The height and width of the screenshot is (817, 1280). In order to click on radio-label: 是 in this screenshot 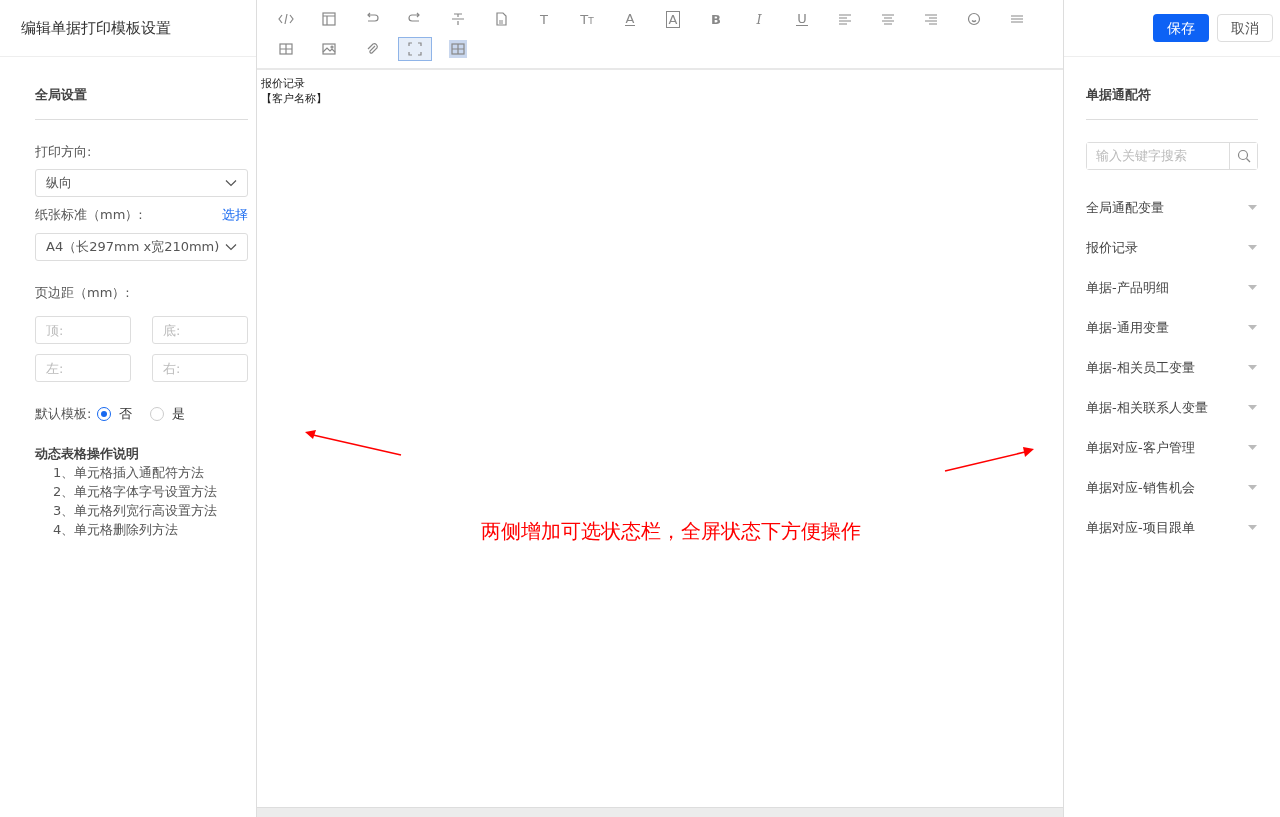, I will do `click(179, 414)`.